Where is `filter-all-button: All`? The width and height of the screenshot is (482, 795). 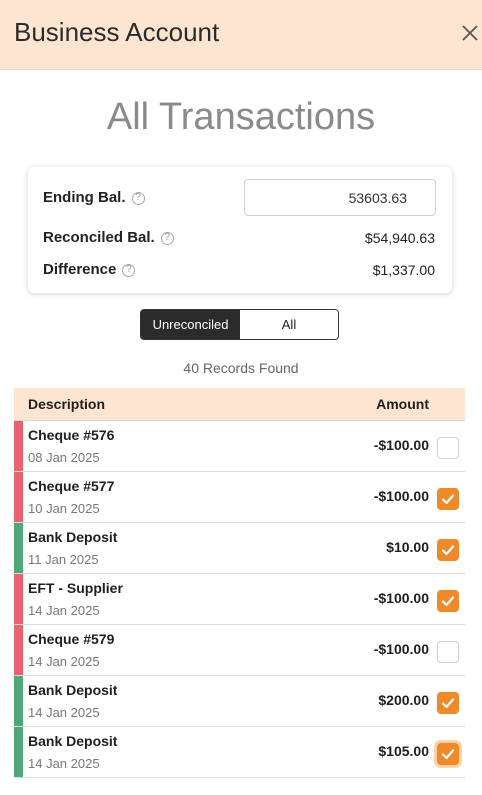 filter-all-button: All is located at coordinates (289, 324).